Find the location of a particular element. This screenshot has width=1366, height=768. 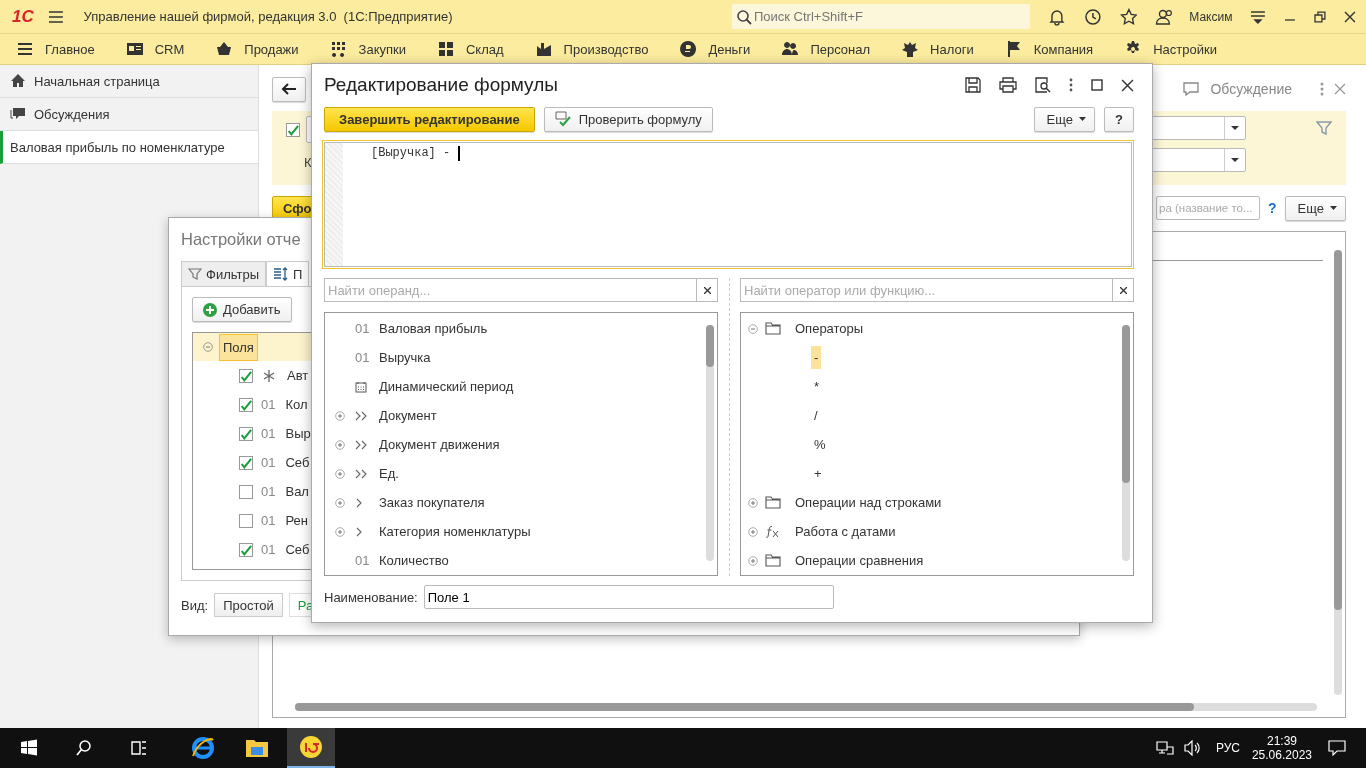

clock-time: 21:39 is located at coordinates (1281, 741).